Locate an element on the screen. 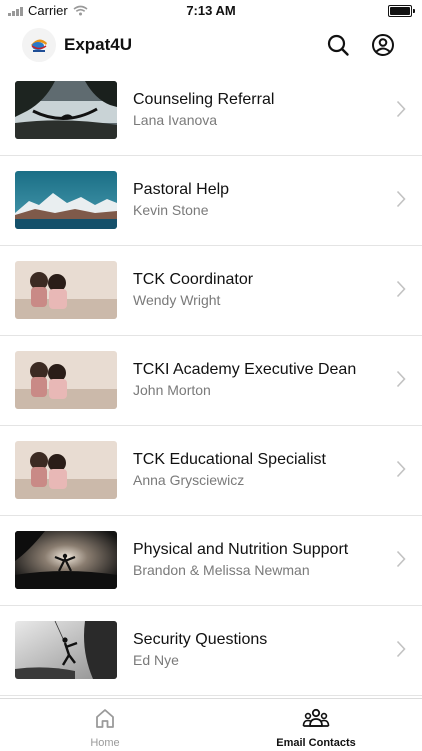 The width and height of the screenshot is (422, 751). battery-icon is located at coordinates (401, 11).